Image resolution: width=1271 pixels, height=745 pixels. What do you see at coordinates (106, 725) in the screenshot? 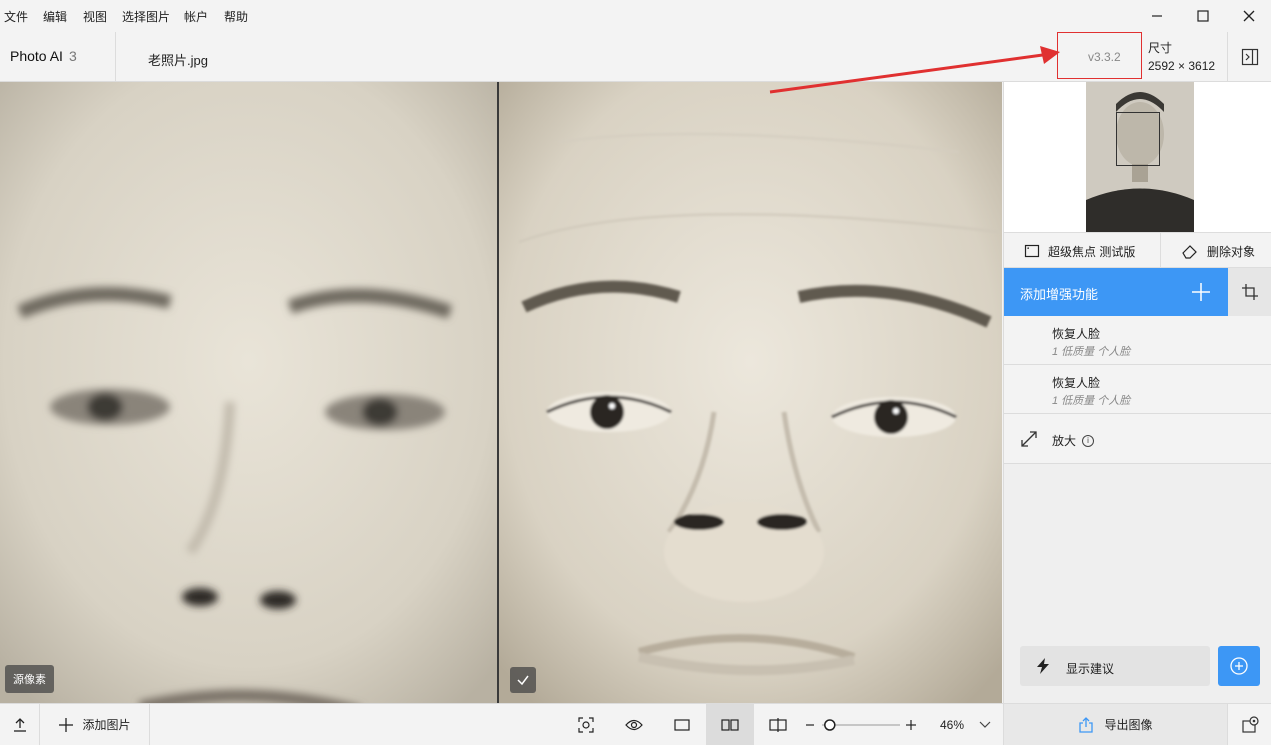
I see `add-image-label: 添加图片` at bounding box center [106, 725].